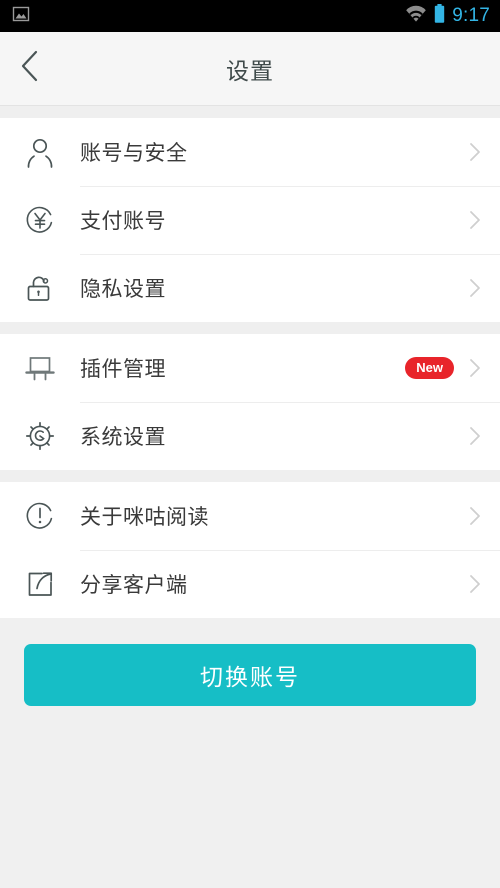 The image size is (500, 888). I want to click on back-button, so click(30, 69).